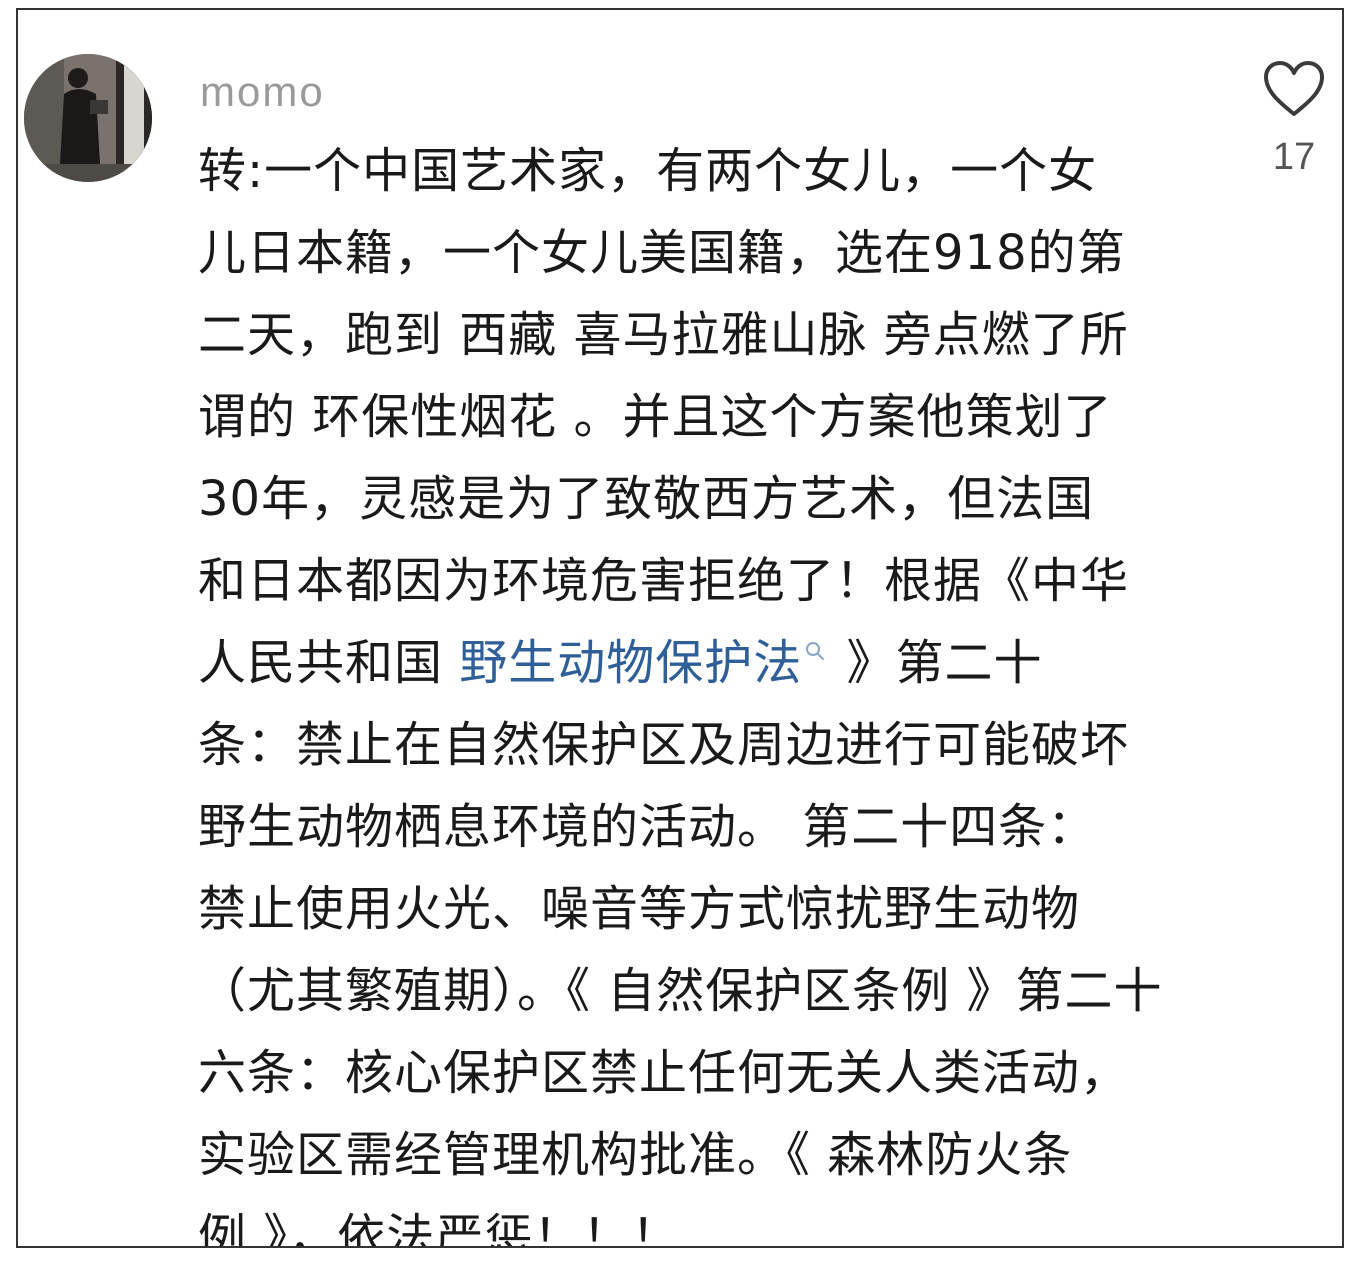 The width and height of the screenshot is (1370, 1264). Describe the element at coordinates (703, 1222) in the screenshot. I see `comment-line: 例 》，依法严惩！！！` at that location.